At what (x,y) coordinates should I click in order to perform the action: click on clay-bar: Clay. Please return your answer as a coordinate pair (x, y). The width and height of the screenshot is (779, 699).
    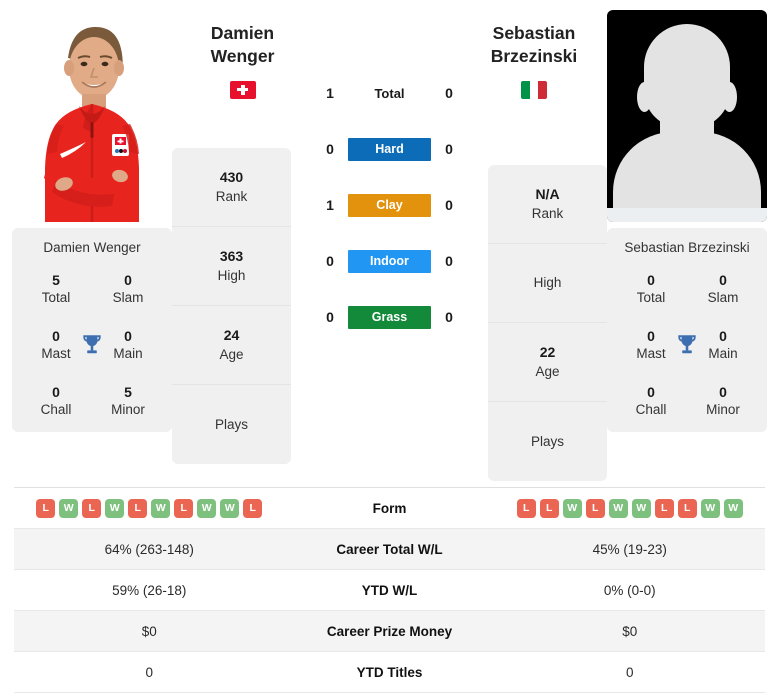
    Looking at the image, I should click on (389, 205).